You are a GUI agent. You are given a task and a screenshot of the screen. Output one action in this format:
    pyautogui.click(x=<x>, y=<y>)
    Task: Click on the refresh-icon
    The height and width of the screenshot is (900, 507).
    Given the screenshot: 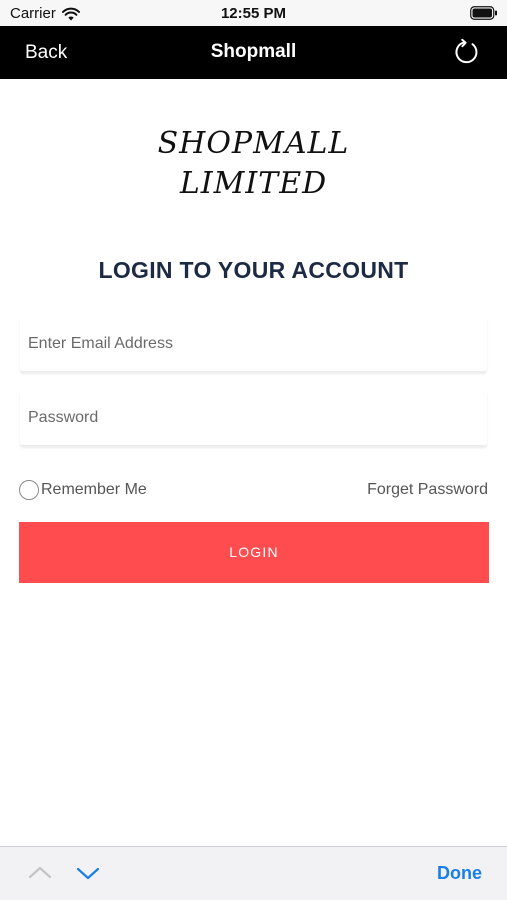 What is the action you would take?
    pyautogui.click(x=467, y=52)
    